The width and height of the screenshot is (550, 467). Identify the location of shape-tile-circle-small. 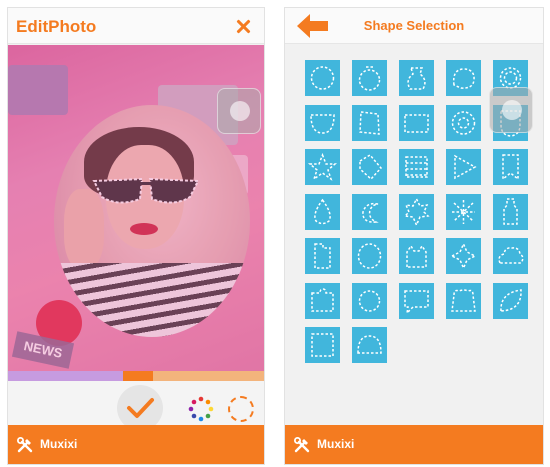
(369, 301).